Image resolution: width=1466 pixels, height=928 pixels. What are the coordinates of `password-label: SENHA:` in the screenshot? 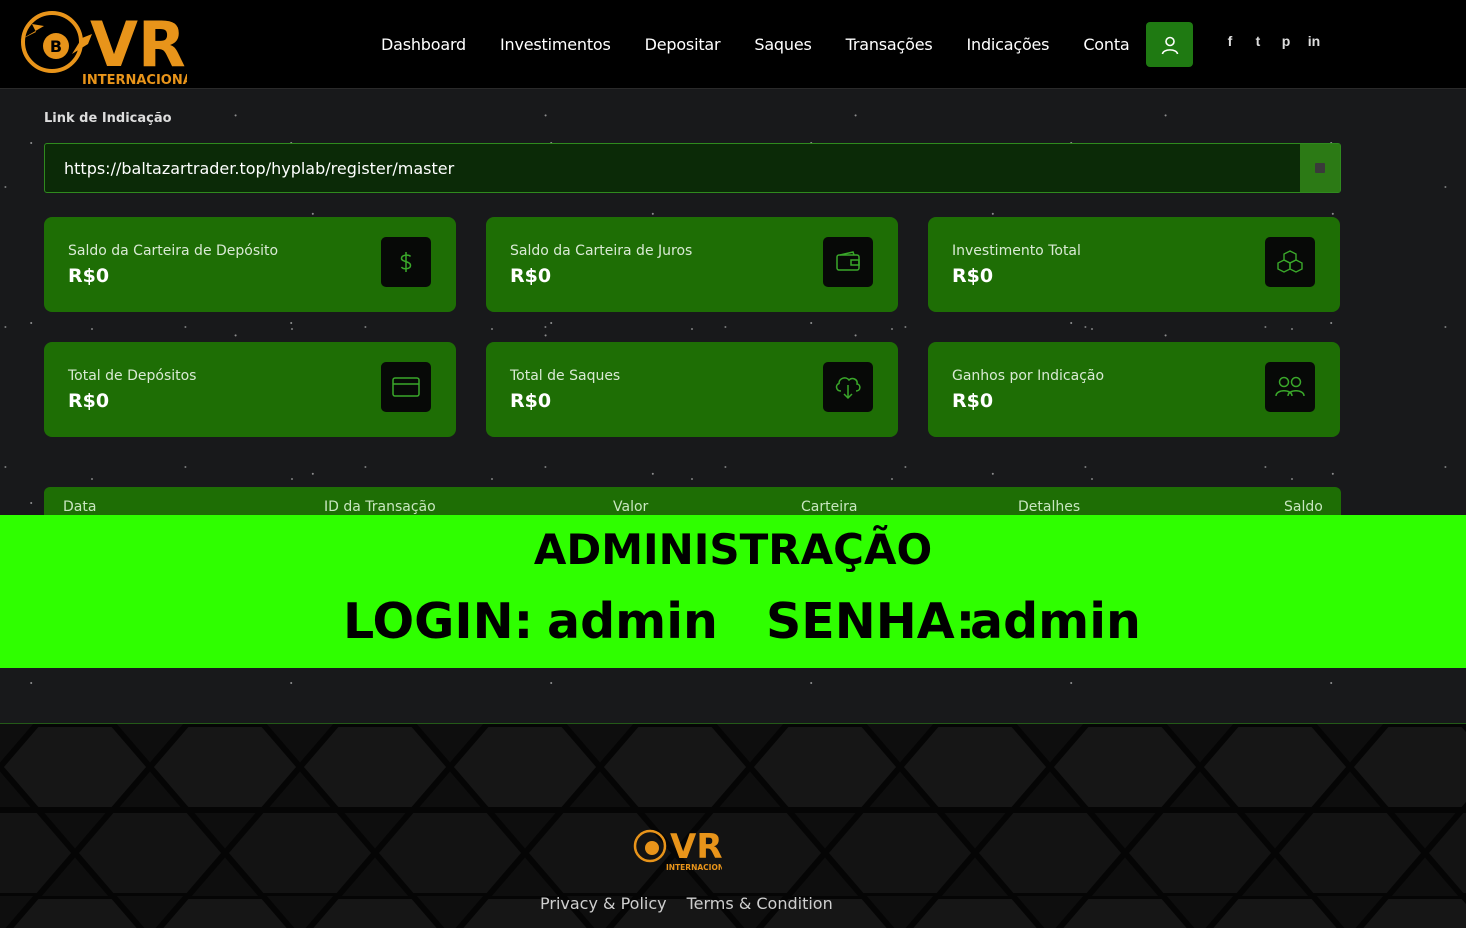 It's located at (871, 621).